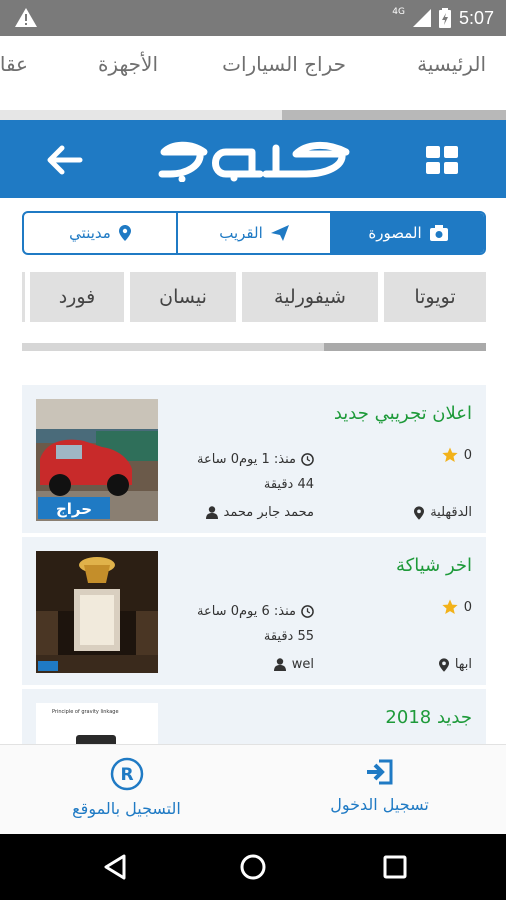 Image resolution: width=506 pixels, height=900 pixels. What do you see at coordinates (398, 12) in the screenshot?
I see `network-type-label: 4G` at bounding box center [398, 12].